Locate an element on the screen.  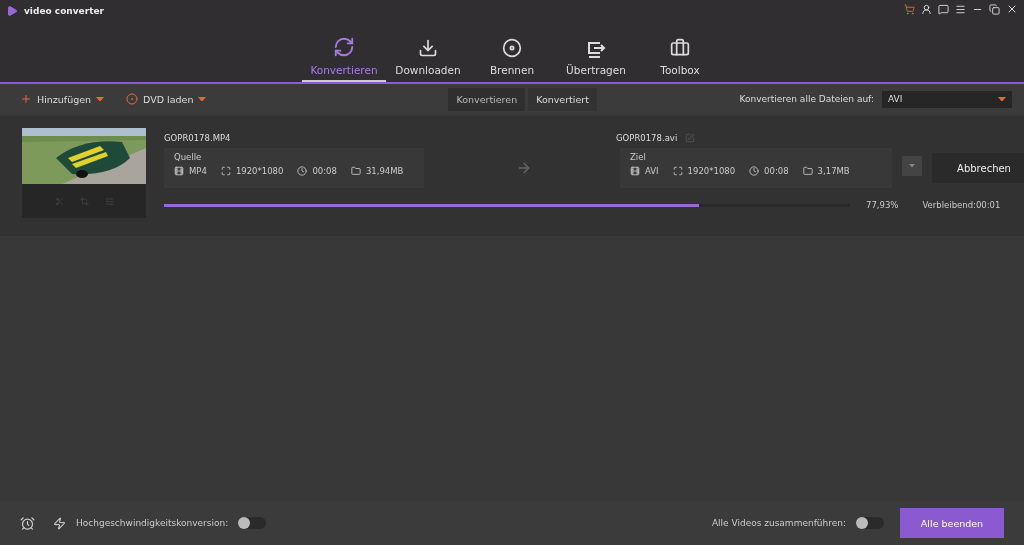
nav-tab: Toolbox is located at coordinates (680, 51).